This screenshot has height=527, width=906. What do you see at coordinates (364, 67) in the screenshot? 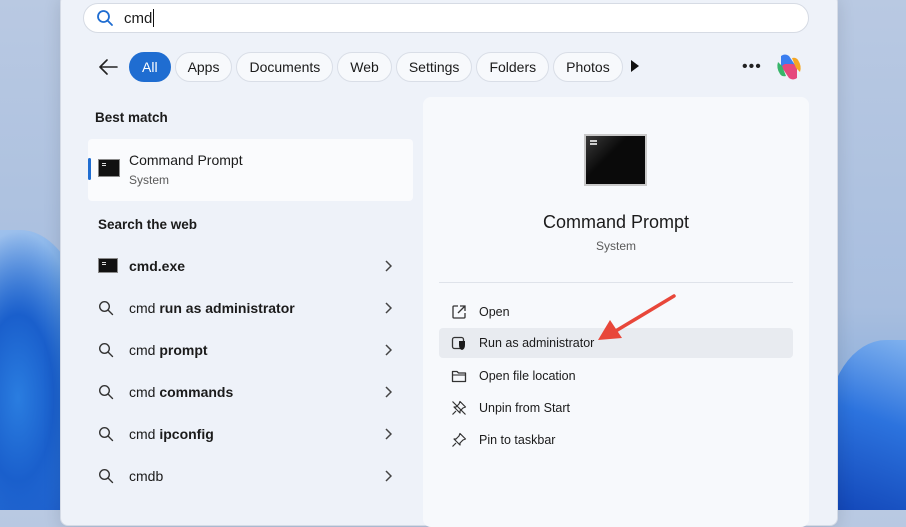
I see `filter-web: Web` at bounding box center [364, 67].